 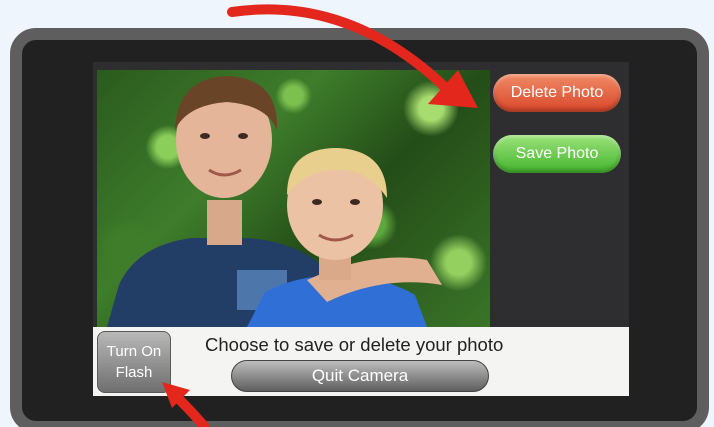 I want to click on save-photo-button: Save Photo, so click(x=557, y=154).